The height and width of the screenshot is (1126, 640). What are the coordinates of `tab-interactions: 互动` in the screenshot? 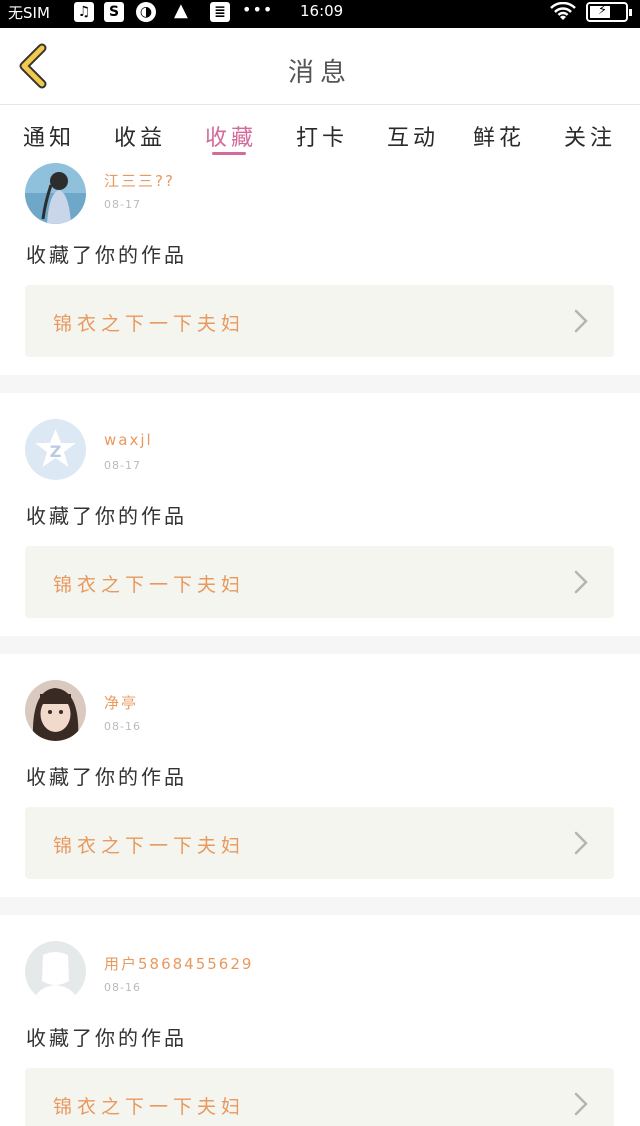 It's located at (413, 136).